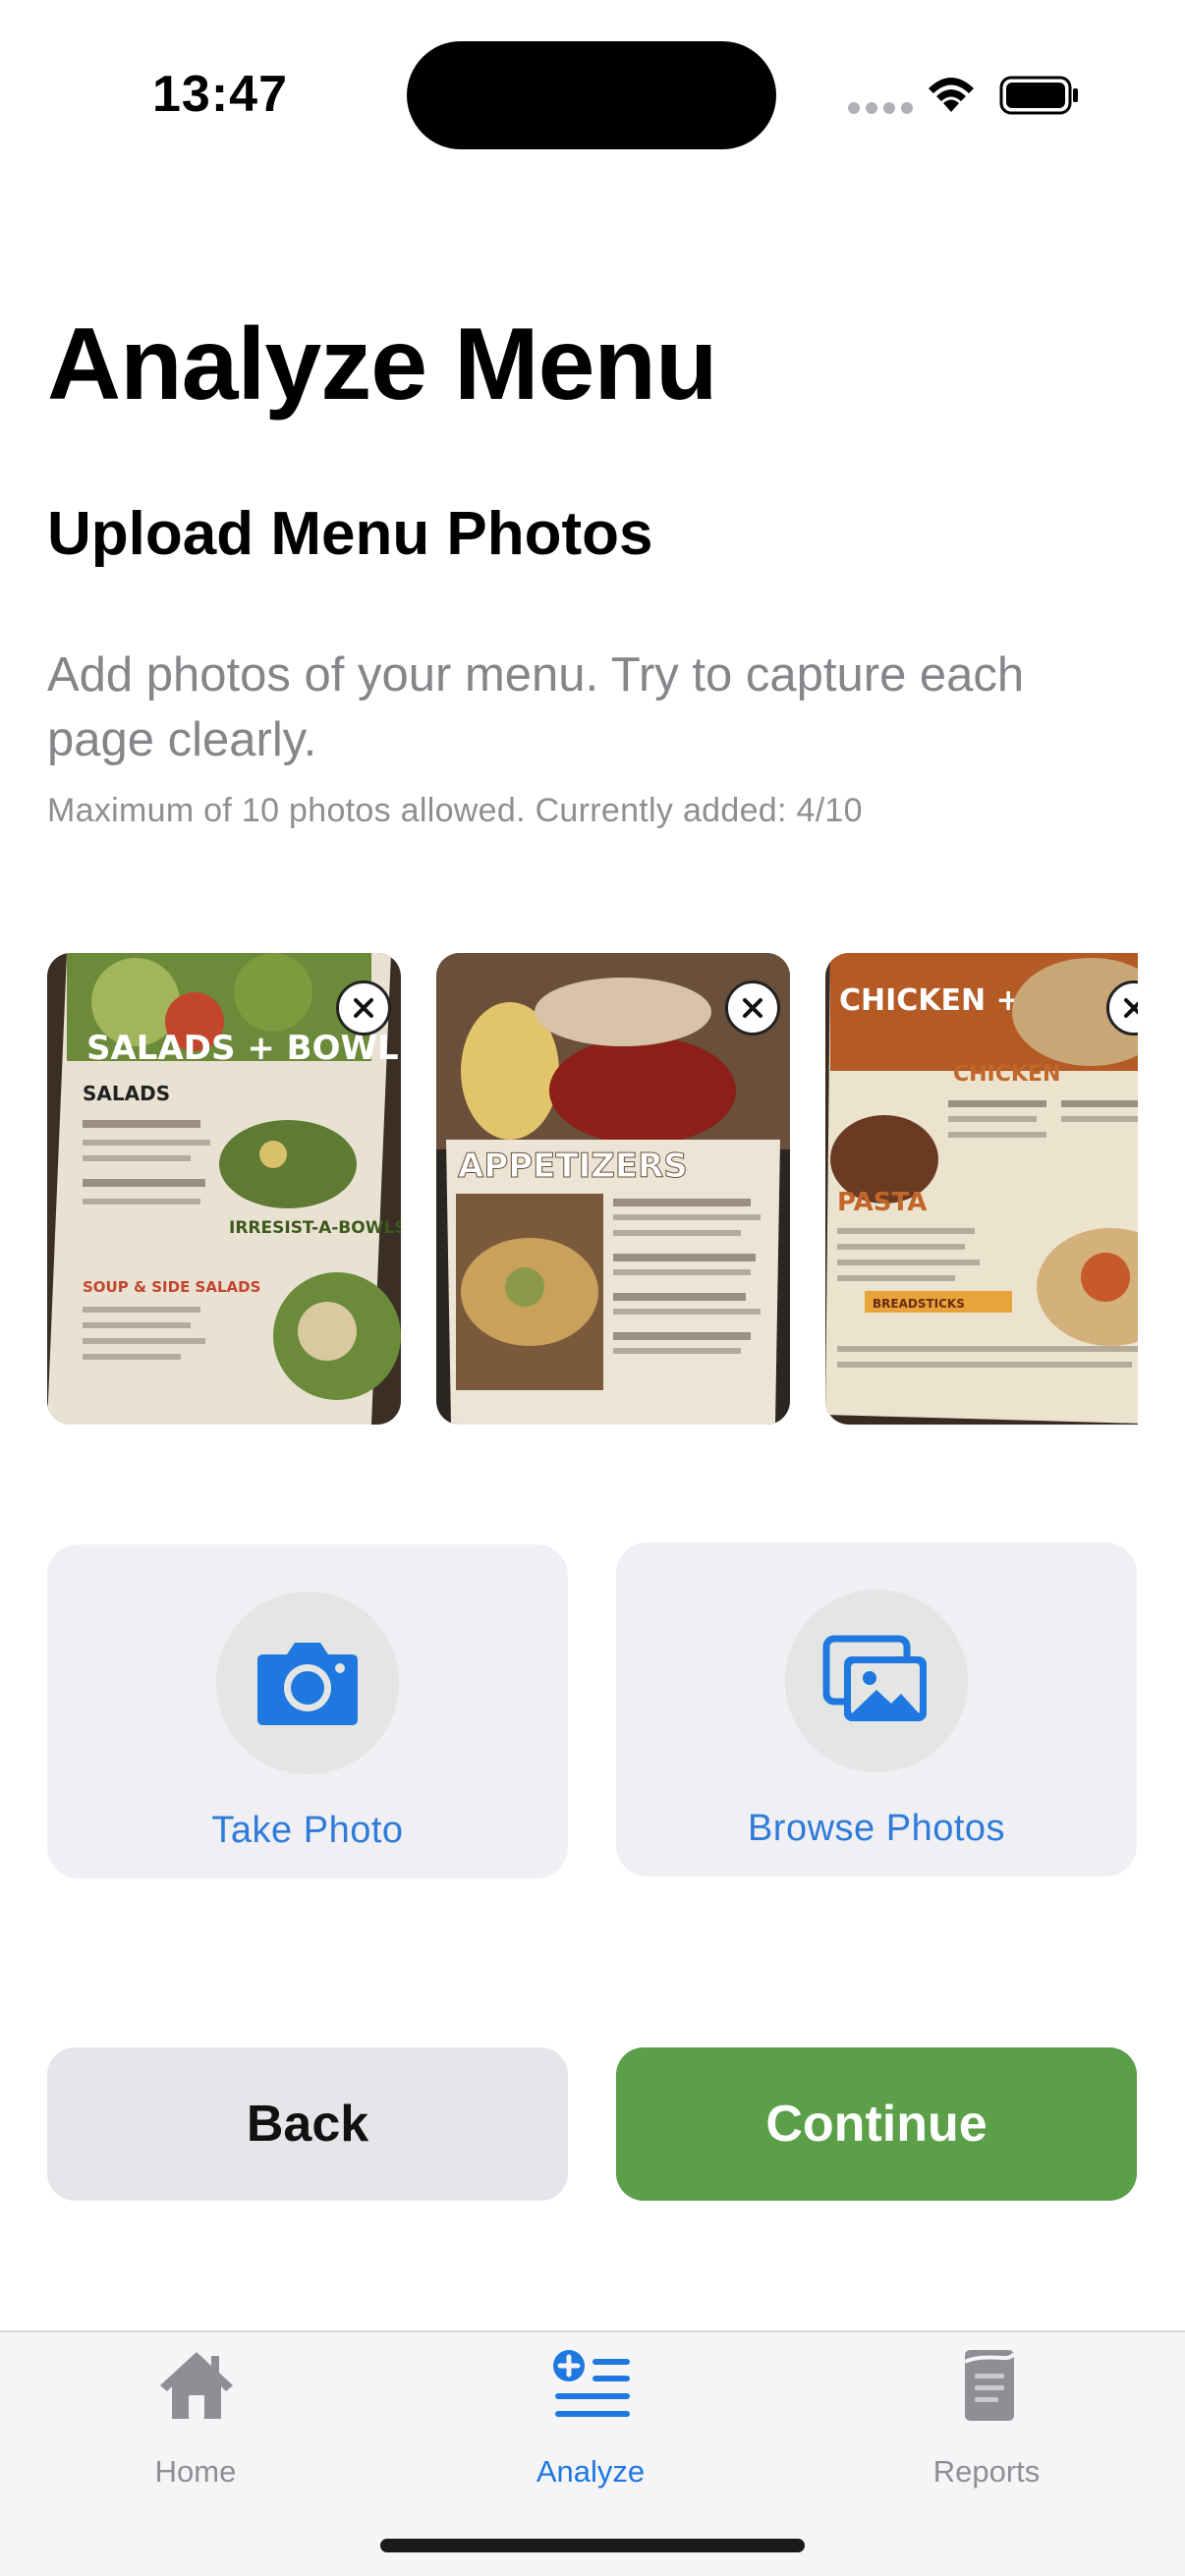 This screenshot has height=2576, width=1185. What do you see at coordinates (987, 2471) in the screenshot?
I see `tab-label: Reports` at bounding box center [987, 2471].